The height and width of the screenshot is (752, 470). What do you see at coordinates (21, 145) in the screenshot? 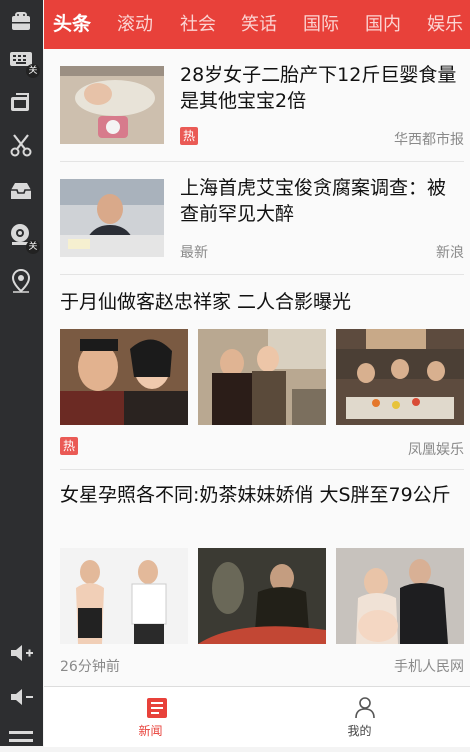
I see `scissors-icon` at bounding box center [21, 145].